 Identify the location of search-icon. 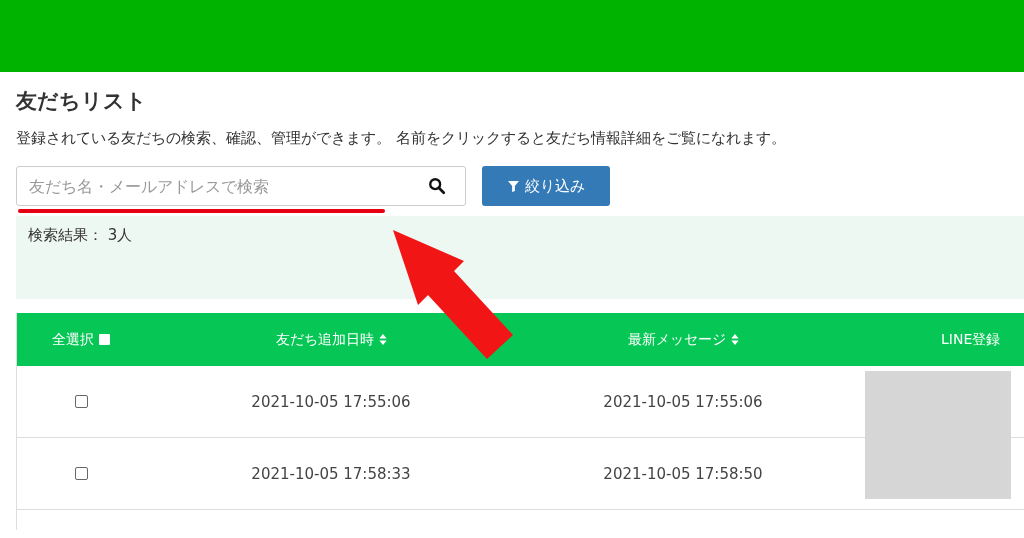
(437, 186).